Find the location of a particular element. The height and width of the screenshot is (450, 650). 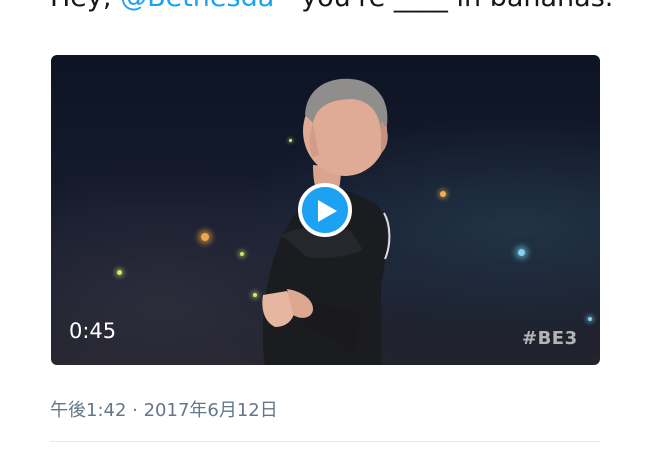

mention-link: @Bethesda is located at coordinates (197, 6).